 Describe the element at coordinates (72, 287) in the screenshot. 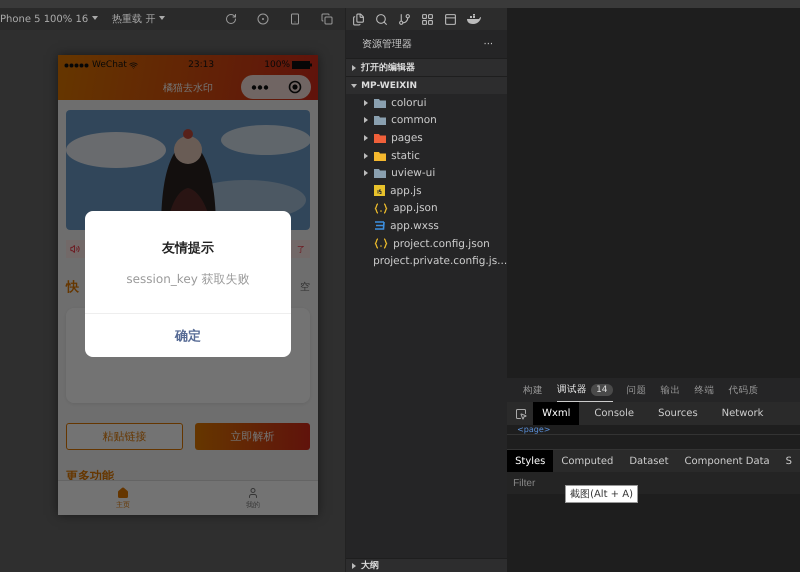

I see `section-title: 快` at that location.